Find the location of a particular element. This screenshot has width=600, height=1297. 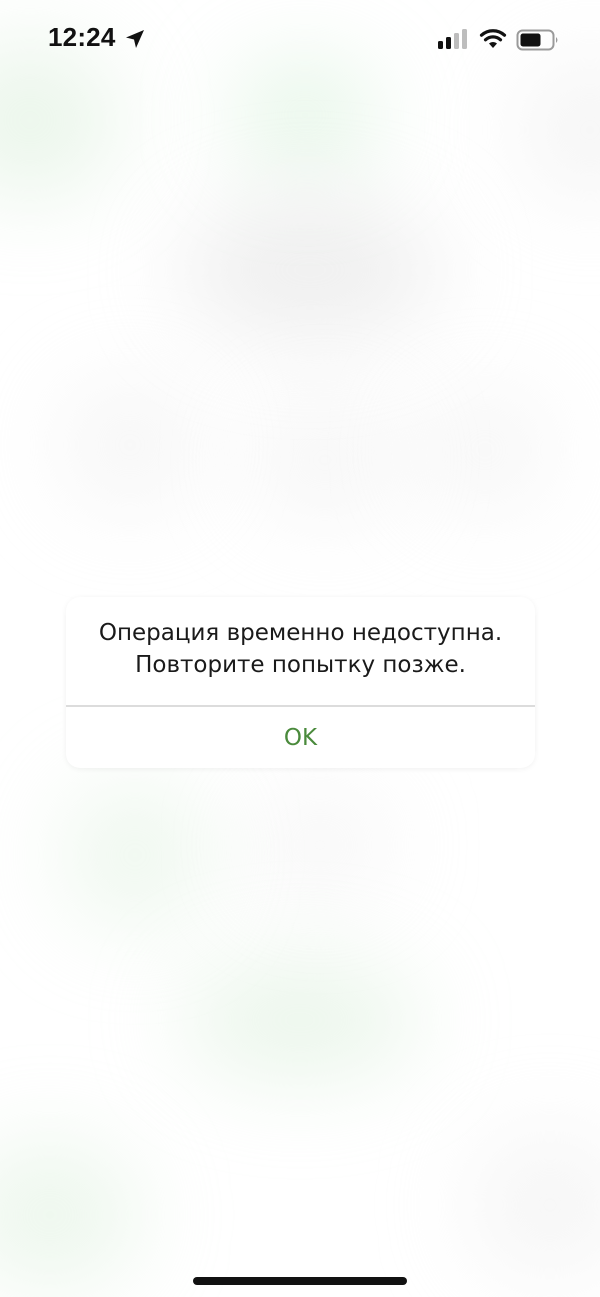

alert-message-line-1: Операция временно недоступна. is located at coordinates (300, 633).